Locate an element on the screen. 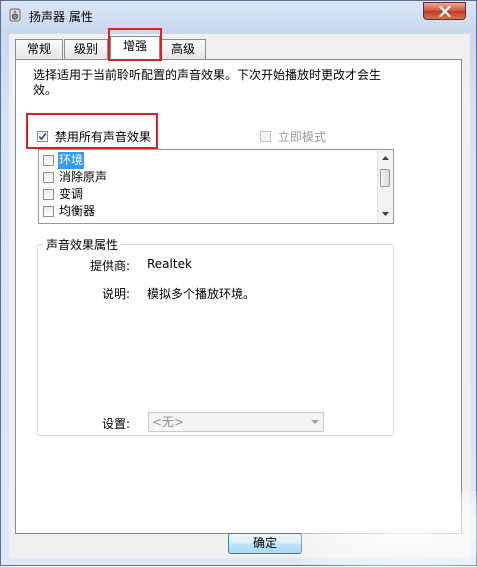 This screenshot has height=567, width=477. settings-dropdown-value: <无> is located at coordinates (168, 422).